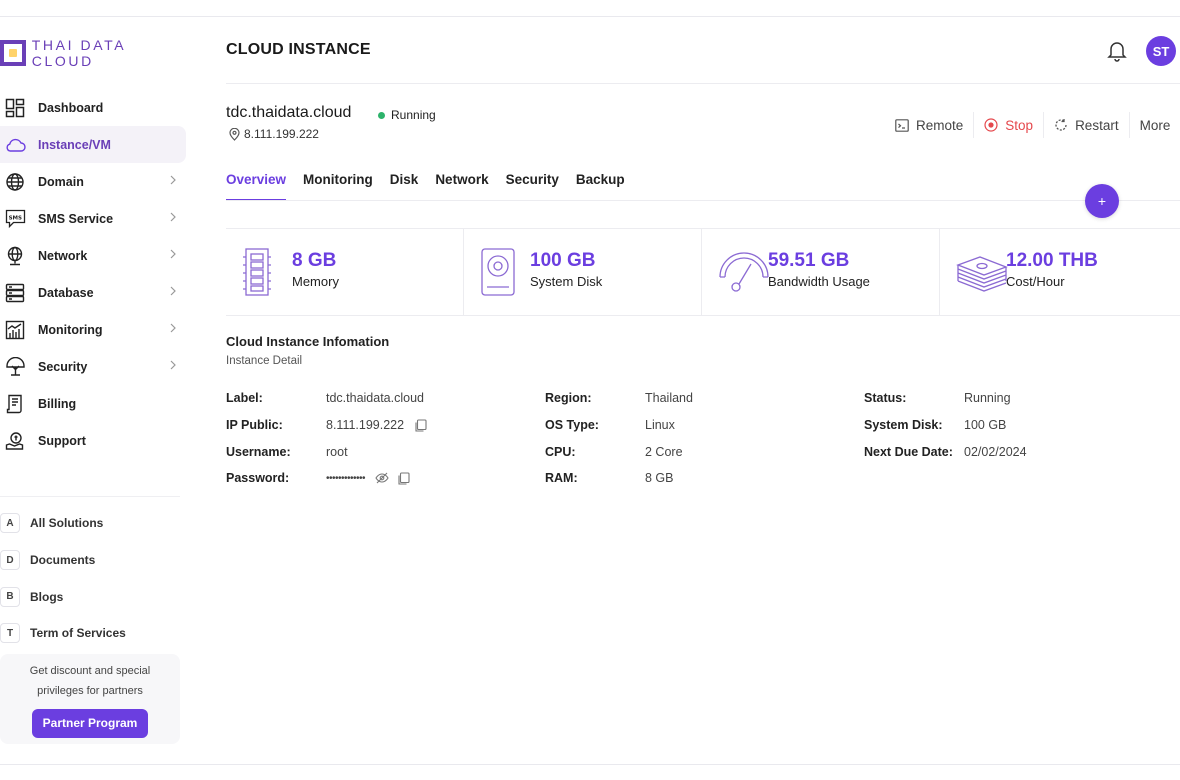 The image size is (1180, 780). Describe the element at coordinates (10, 633) in the screenshot. I see `link-badge: T` at that location.